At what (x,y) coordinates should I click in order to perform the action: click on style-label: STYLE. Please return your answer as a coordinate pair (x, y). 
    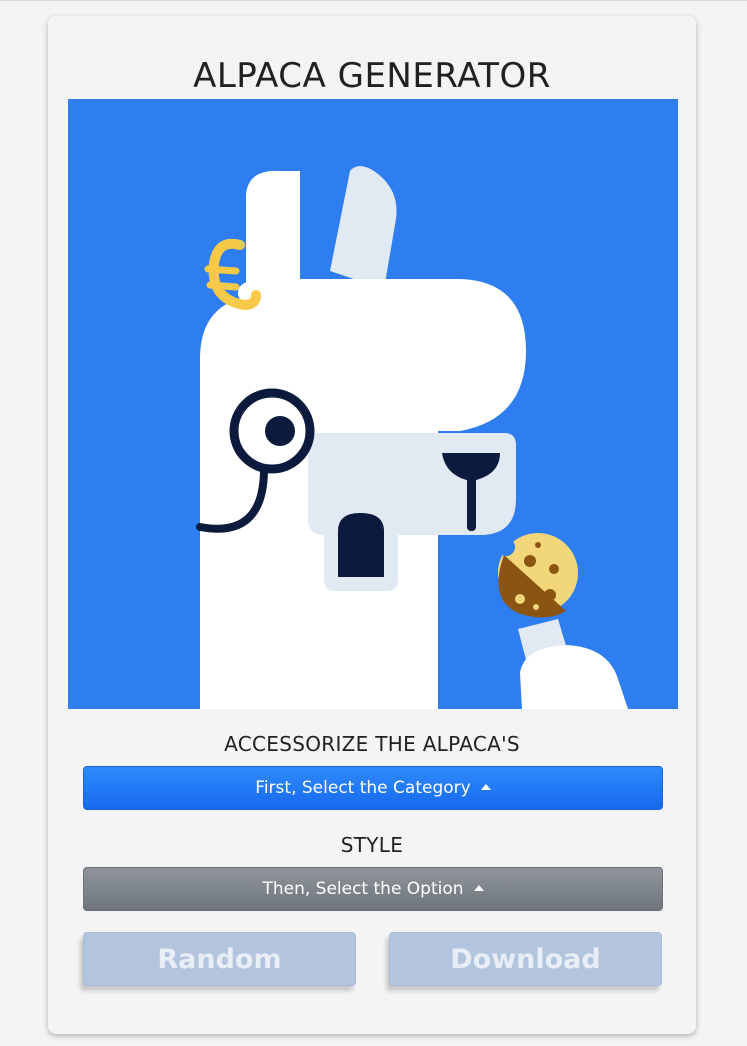
    Looking at the image, I should click on (372, 845).